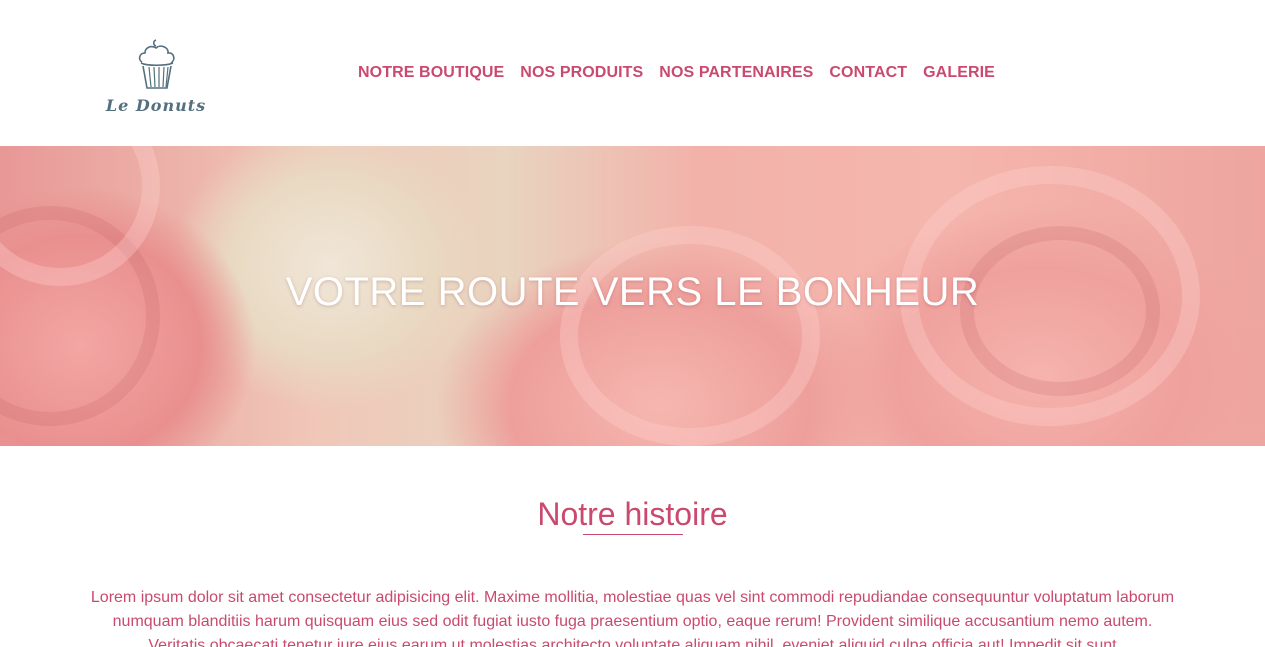 The image size is (1265, 647). What do you see at coordinates (632, 514) in the screenshot?
I see `story-title: Notre histoire` at bounding box center [632, 514].